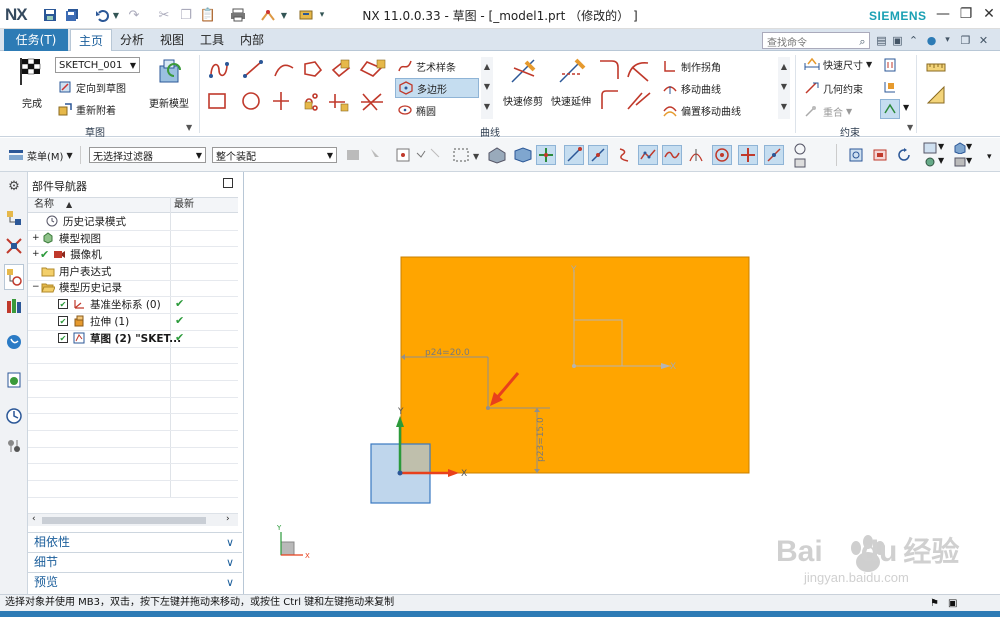  Describe the element at coordinates (44, 254) in the screenshot. I see `visible-check-icon: ✔` at that location.